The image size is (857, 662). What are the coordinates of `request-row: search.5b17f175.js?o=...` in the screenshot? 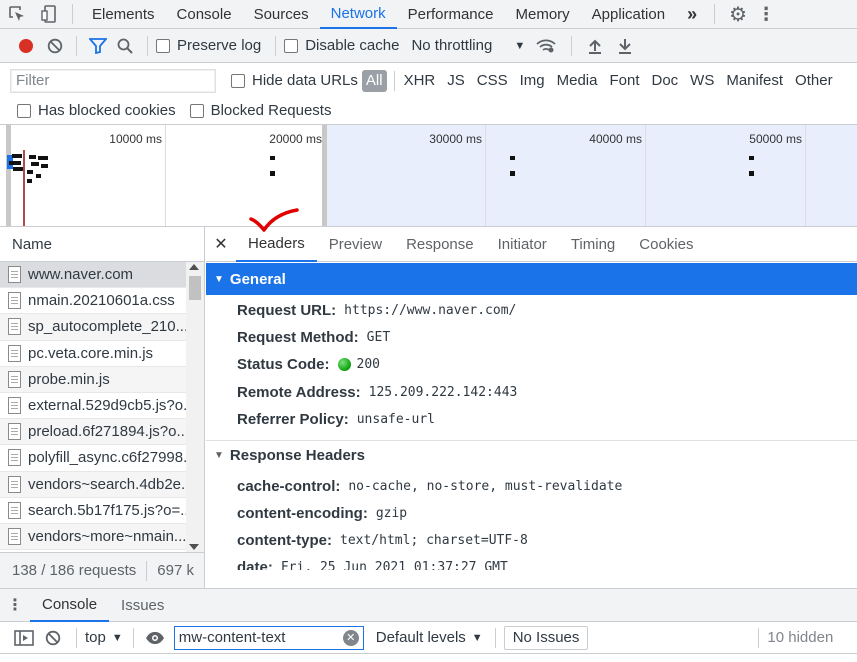 It's located at (93, 511).